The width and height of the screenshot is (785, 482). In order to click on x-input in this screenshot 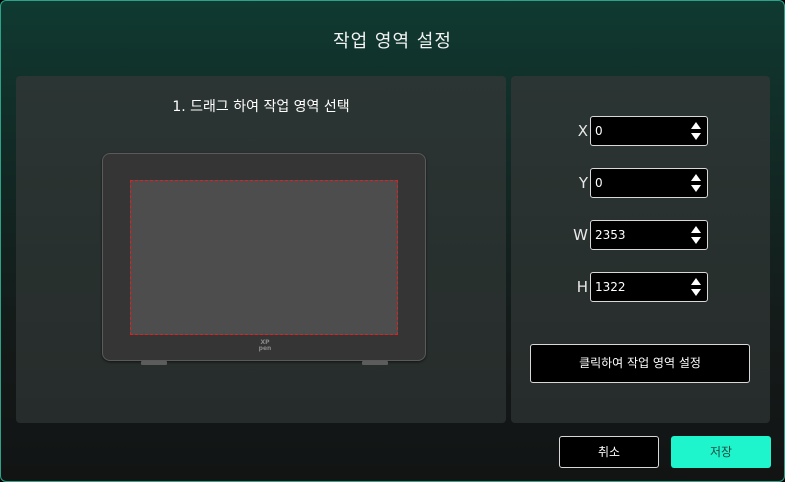, I will do `click(640, 131)`.